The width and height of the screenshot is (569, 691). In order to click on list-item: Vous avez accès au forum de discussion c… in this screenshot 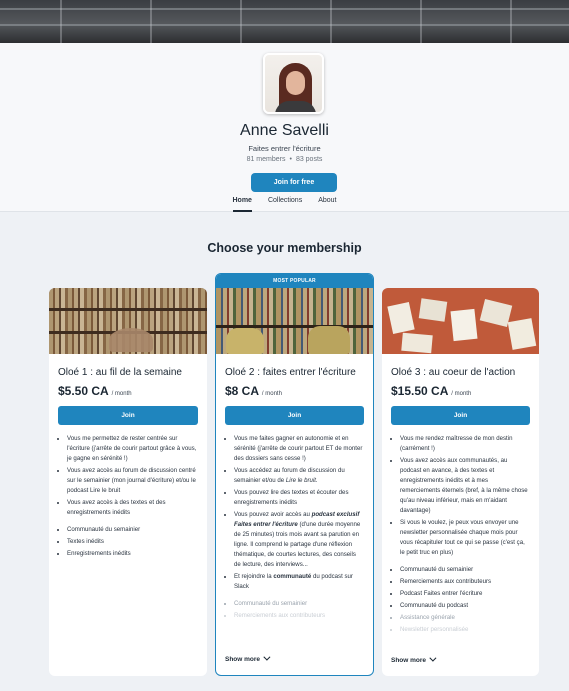, I will do `click(132, 481)`.